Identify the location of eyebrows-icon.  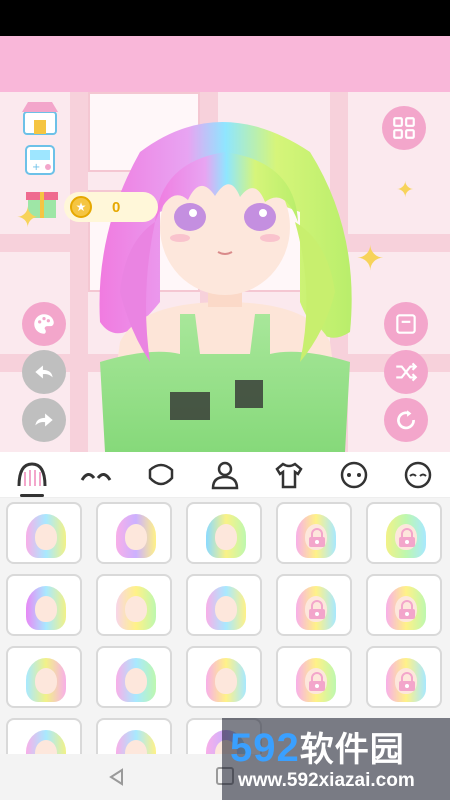
(96, 476).